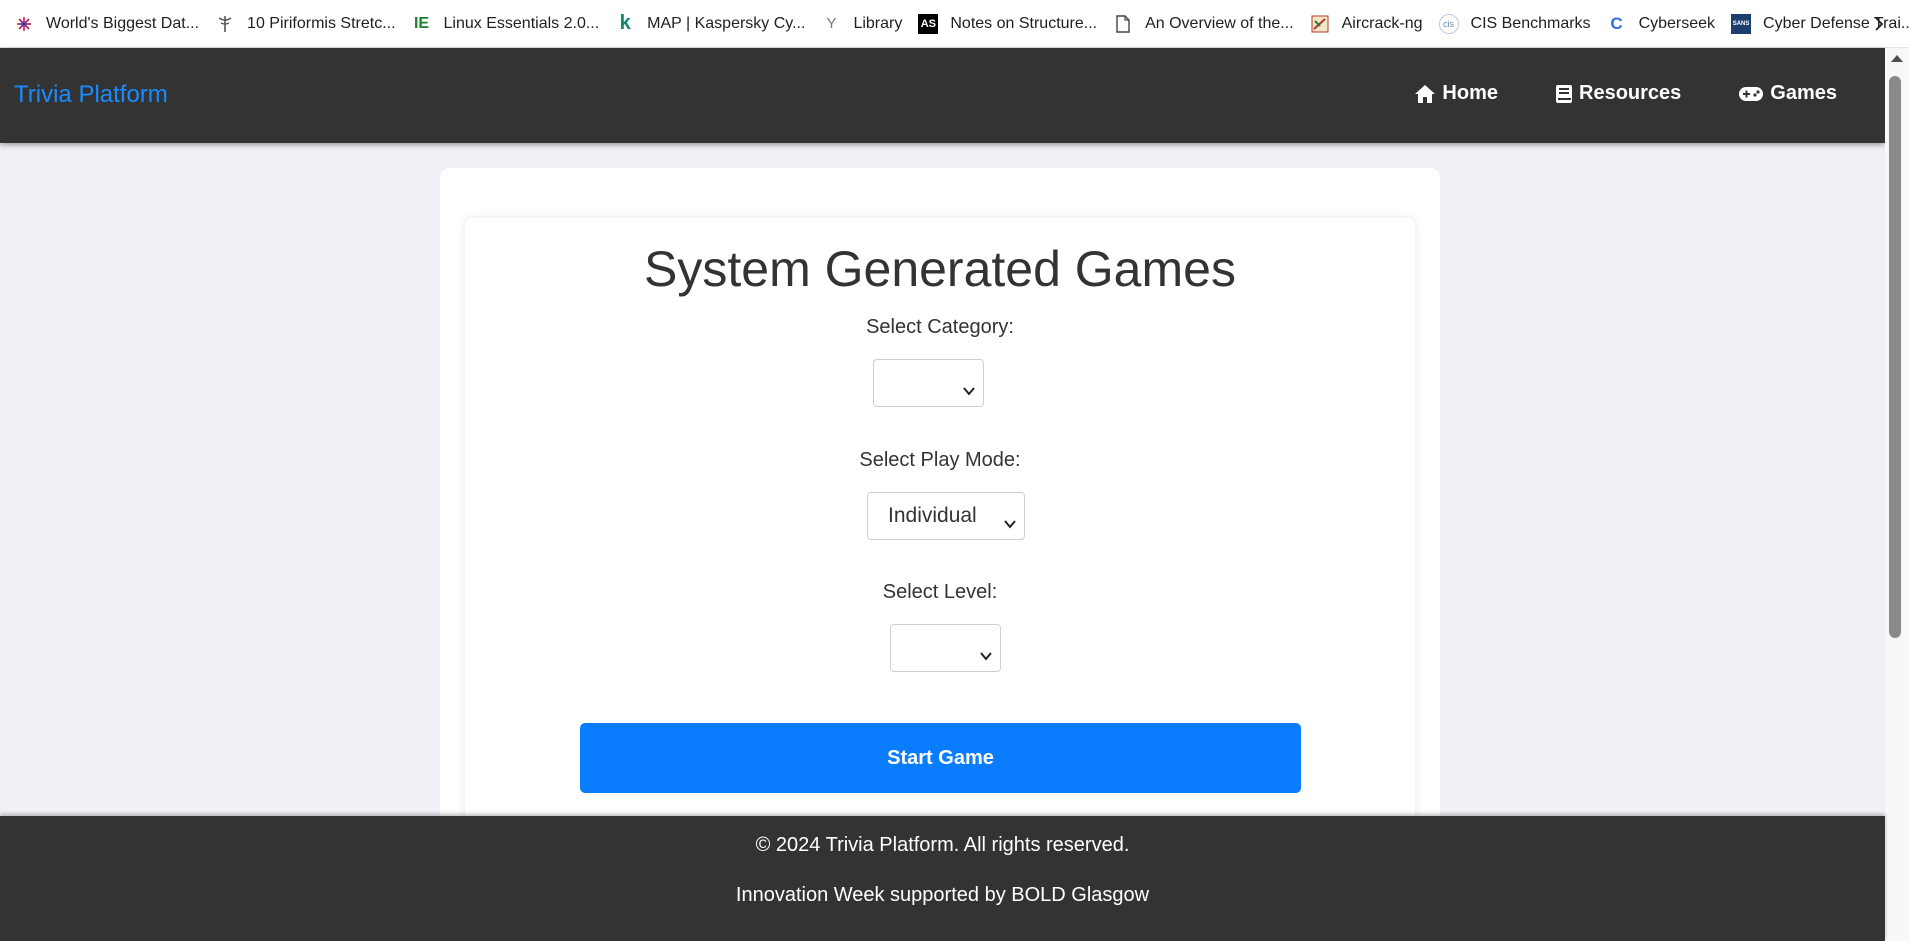  I want to click on nav-games-label: Games, so click(1803, 93).